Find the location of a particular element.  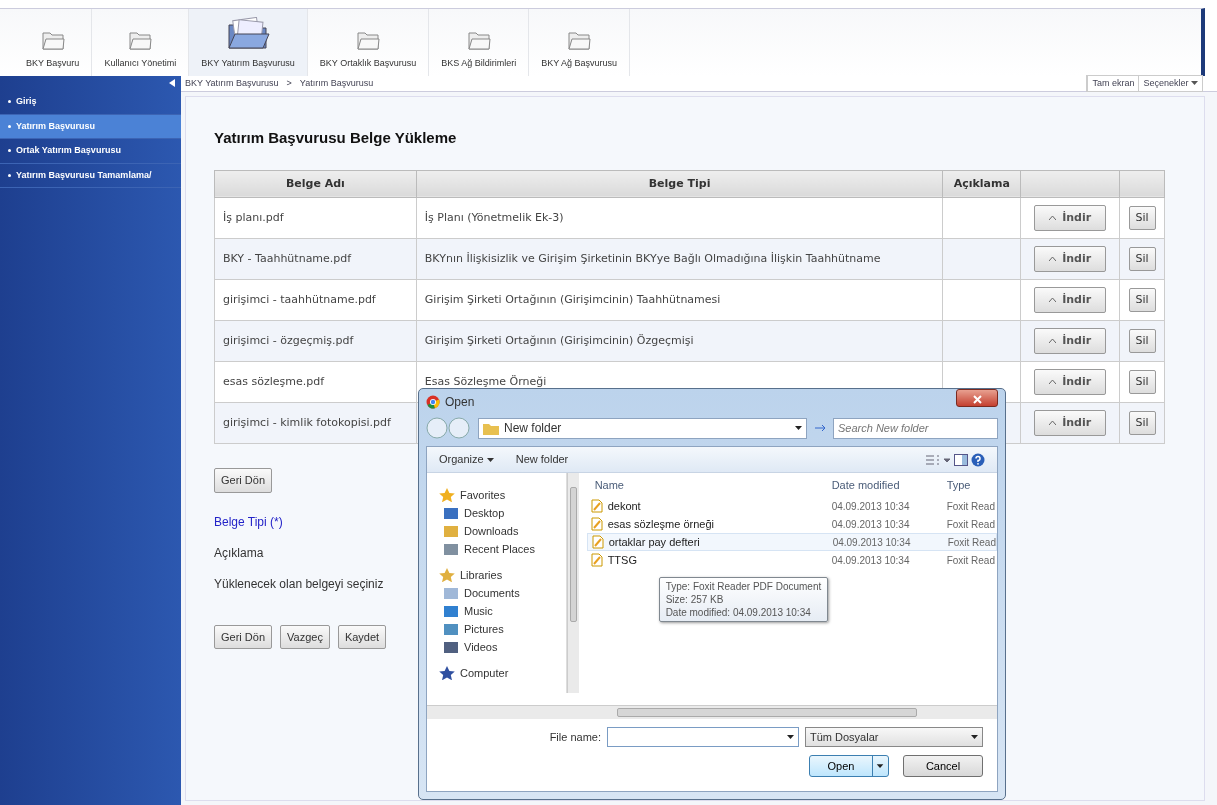

sidebar-label: Yatırım Başvurusu Tamamlama/ is located at coordinates (84, 174).